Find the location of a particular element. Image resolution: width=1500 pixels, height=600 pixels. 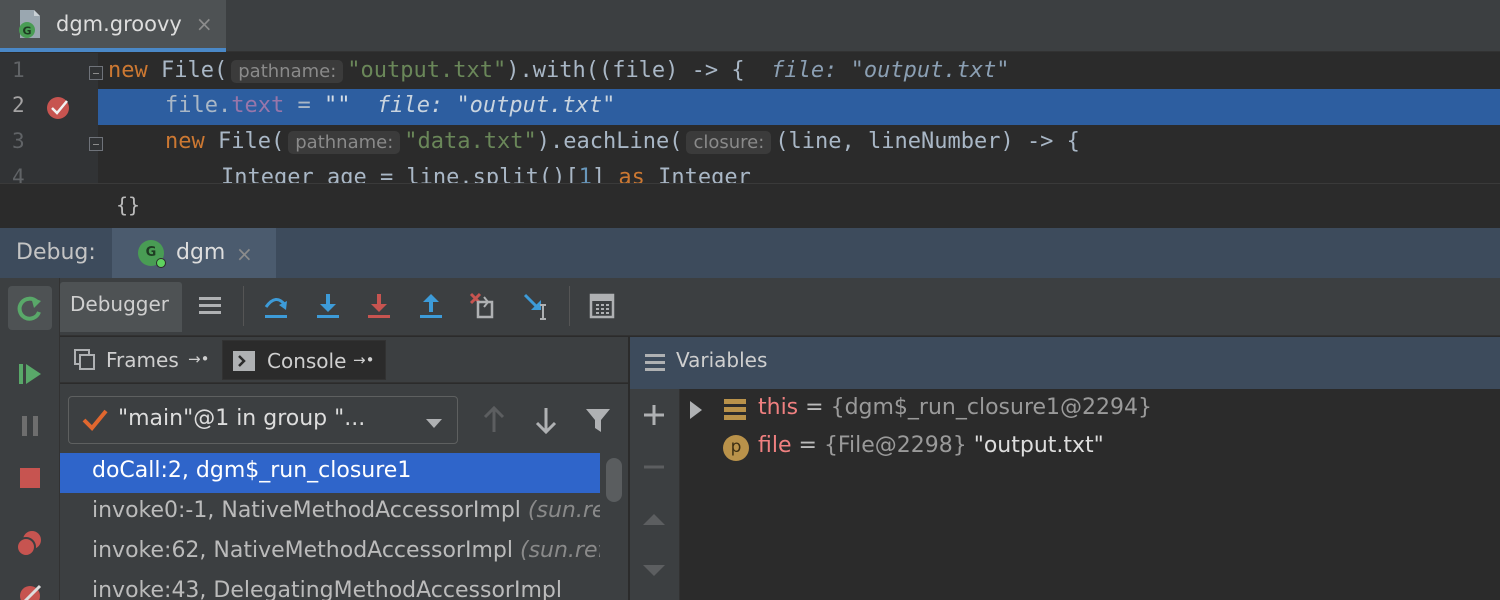

code-token: file. is located at coordinates (198, 105).